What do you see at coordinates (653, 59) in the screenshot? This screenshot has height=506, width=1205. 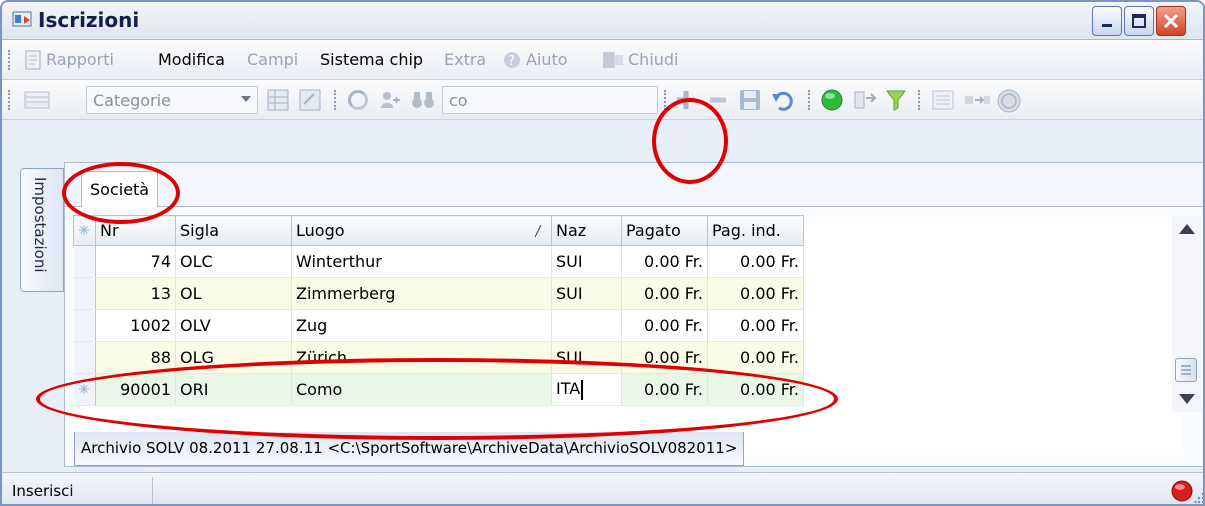 I see `menu-chiudi: Chiudi` at bounding box center [653, 59].